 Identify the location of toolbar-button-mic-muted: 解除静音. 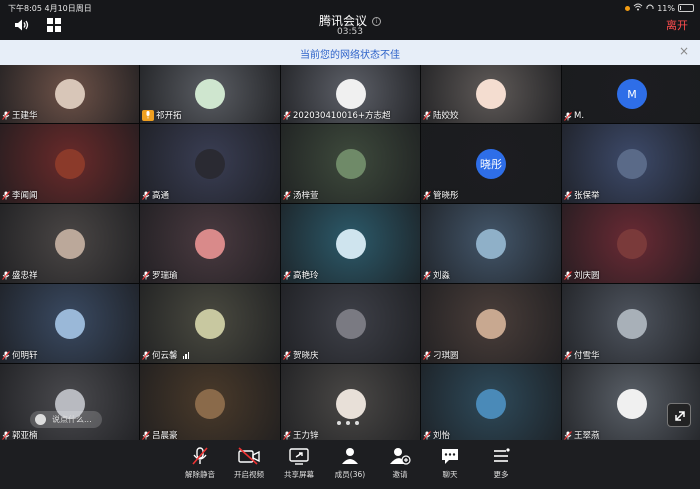
(200, 463).